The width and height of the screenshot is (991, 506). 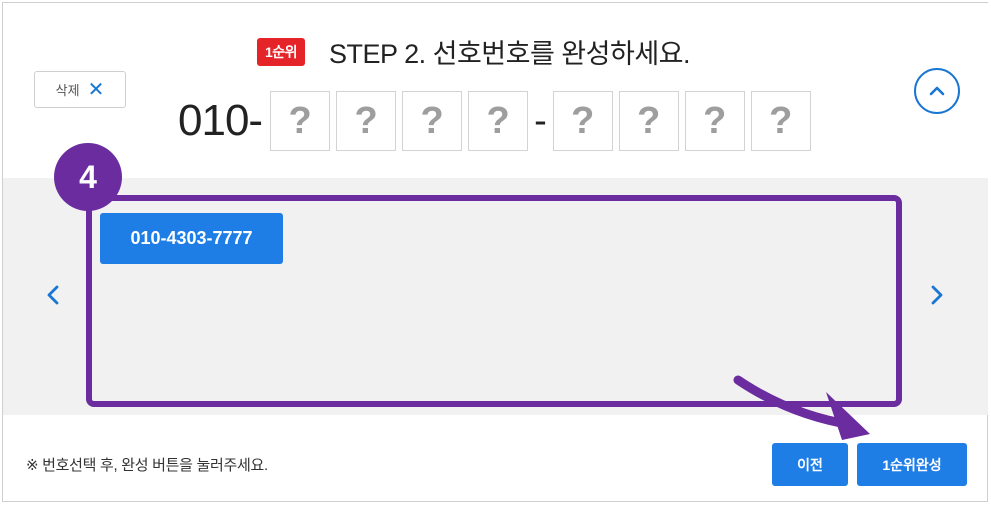 I want to click on phone-number-display: 010- ? ? ? ? - ? ? ? ?, so click(x=497, y=121).